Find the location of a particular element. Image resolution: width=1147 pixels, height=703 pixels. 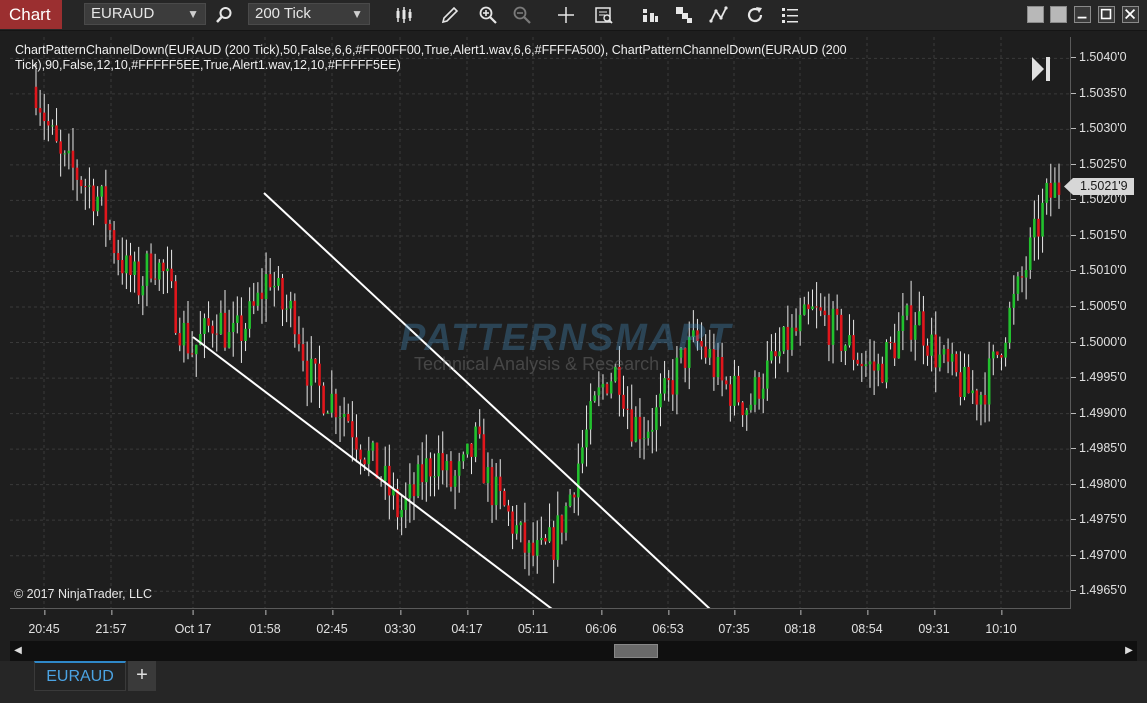

drawing-tools-icon is located at coordinates (719, 15).